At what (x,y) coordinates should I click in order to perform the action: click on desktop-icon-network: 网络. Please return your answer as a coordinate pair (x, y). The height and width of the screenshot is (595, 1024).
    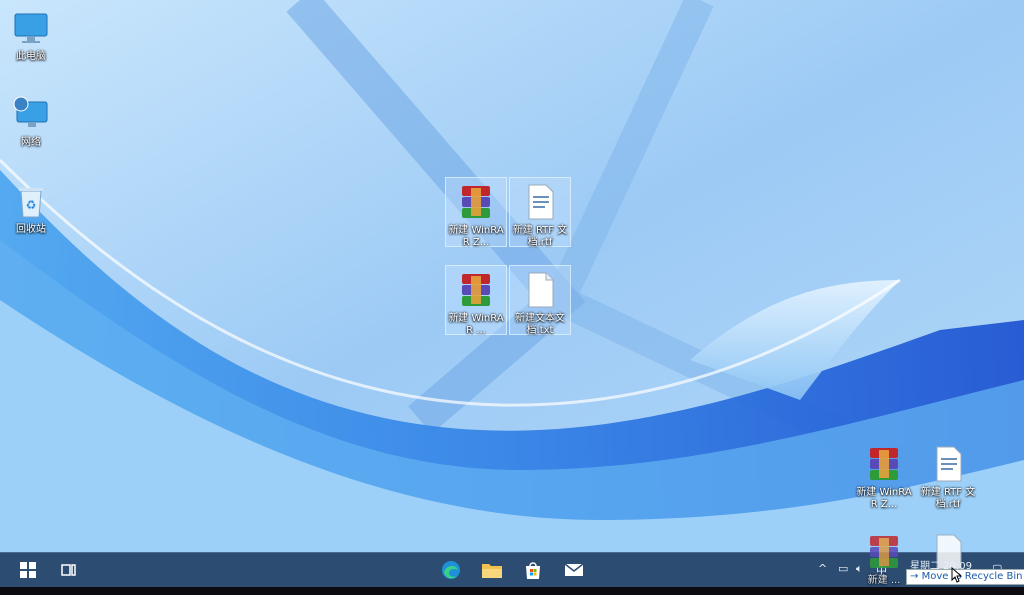
    Looking at the image, I should click on (31, 119).